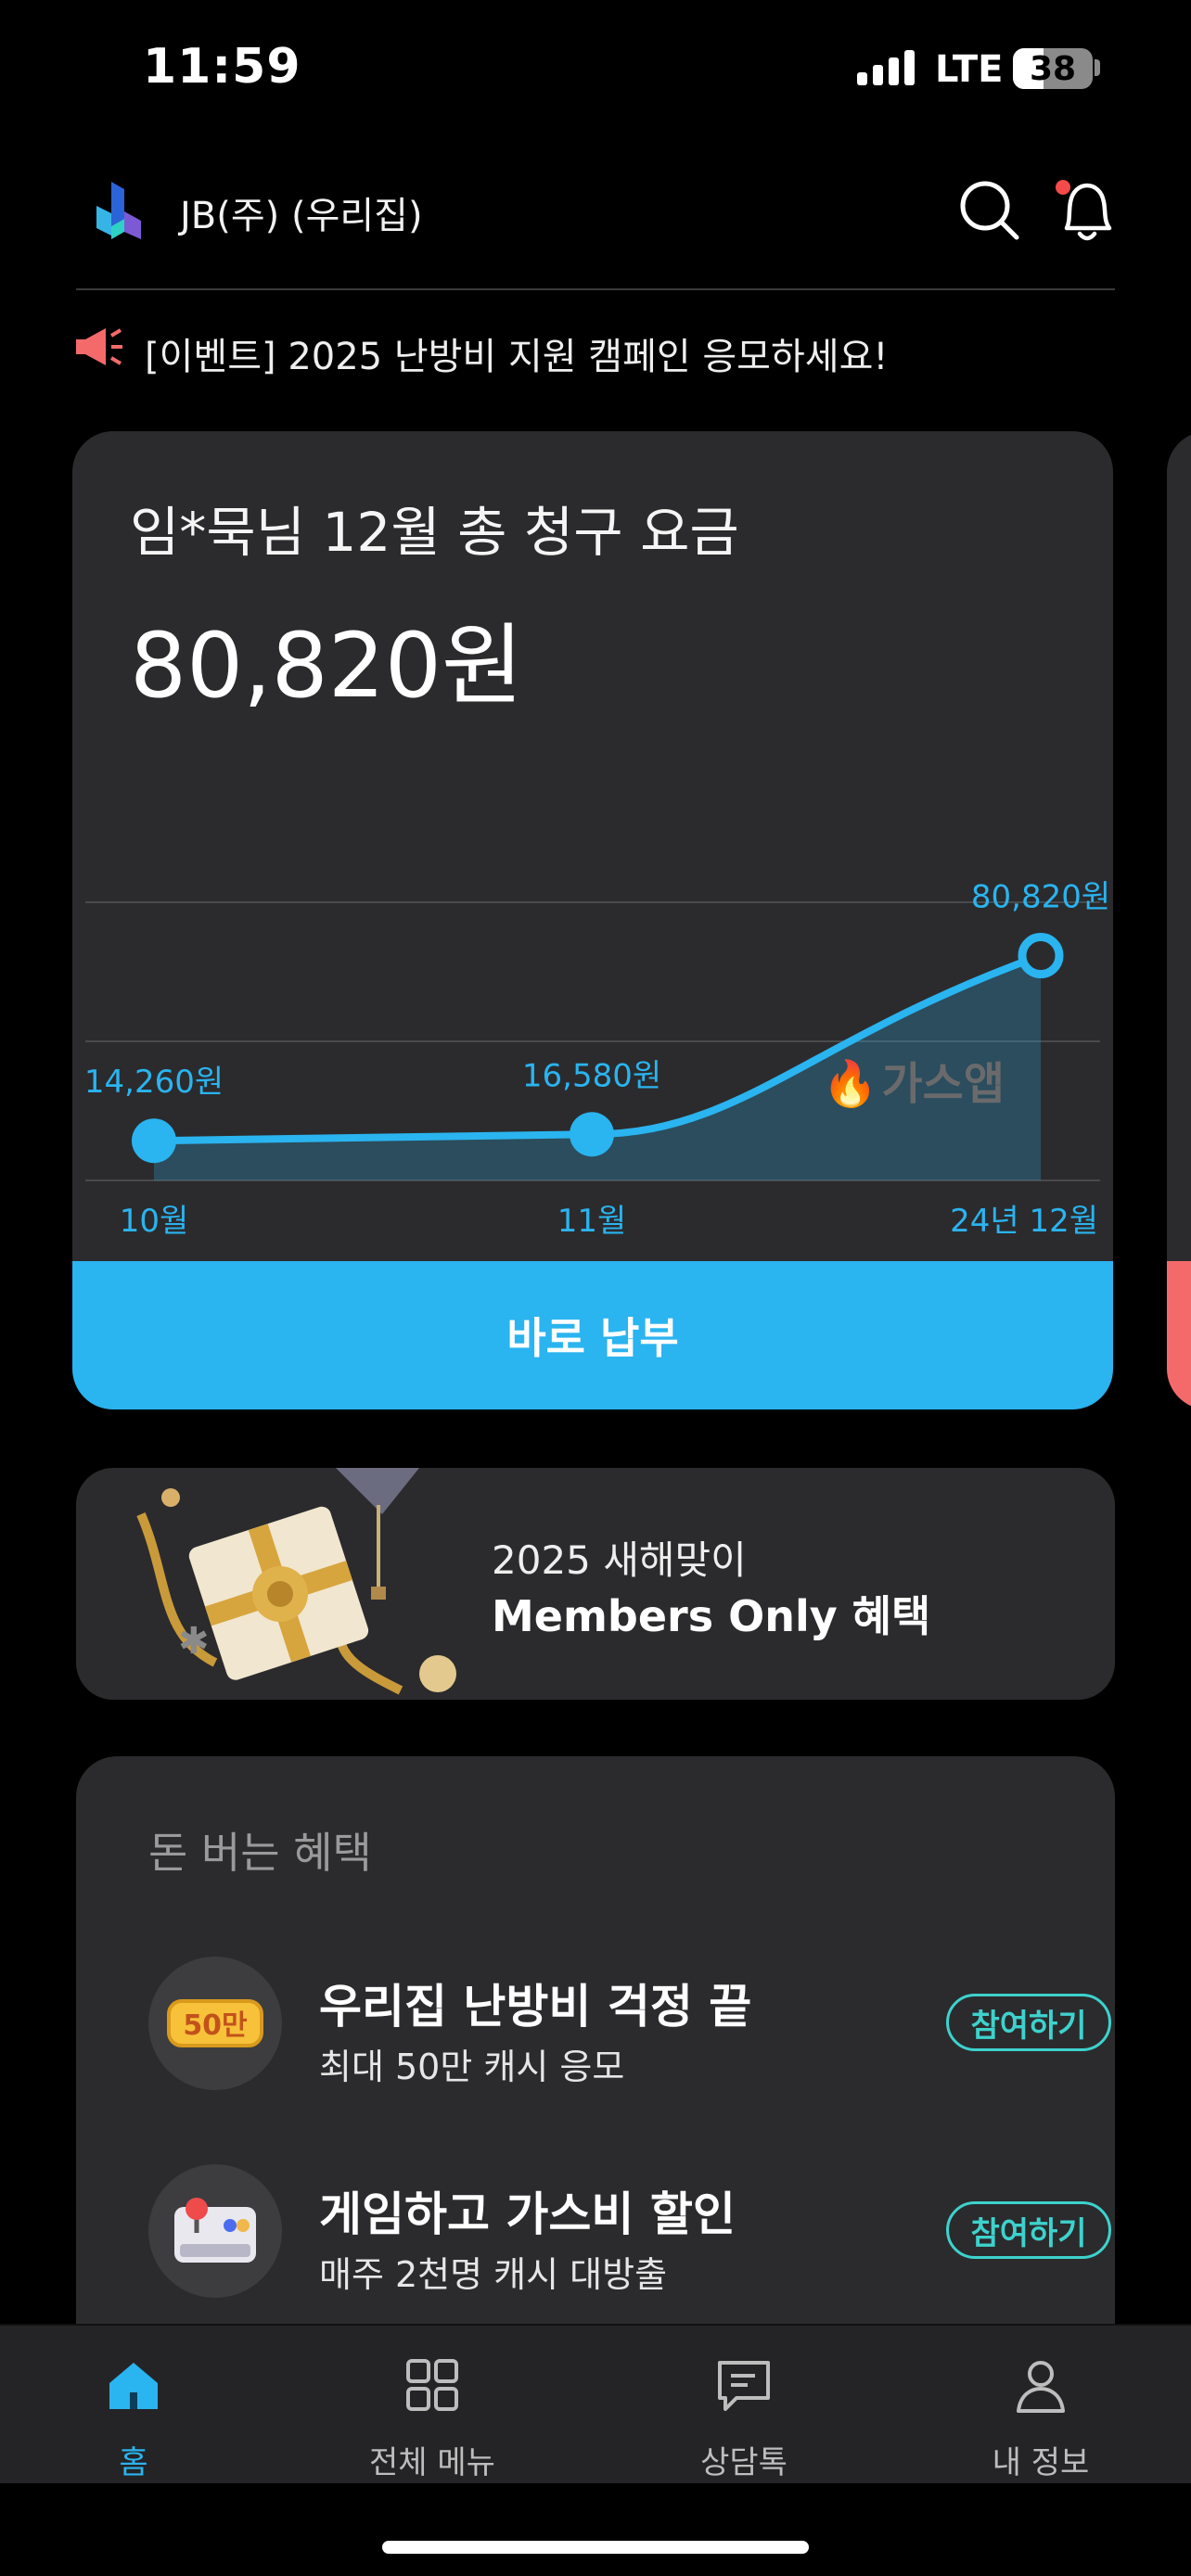 This screenshot has height=2576, width=1191. What do you see at coordinates (592, 1222) in the screenshot?
I see `x-tick-label: 11월` at bounding box center [592, 1222].